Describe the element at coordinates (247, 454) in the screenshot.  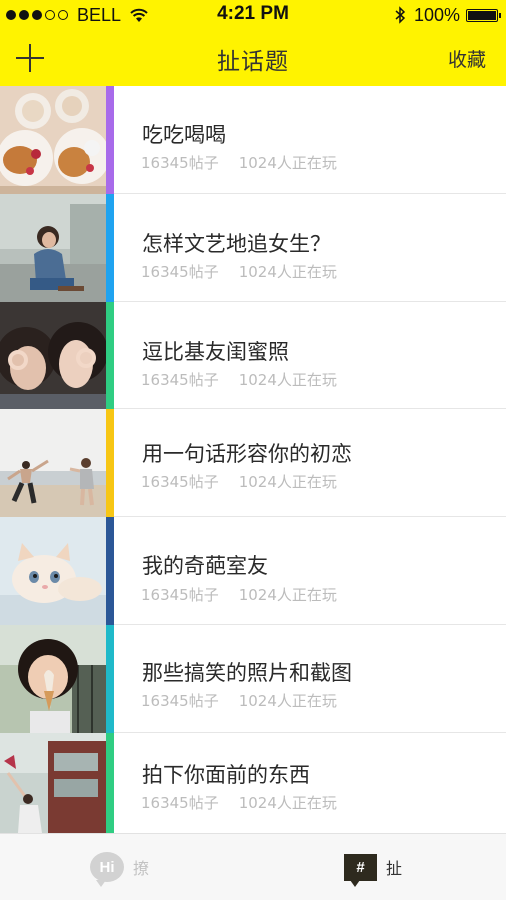
I see `topic-title: 用一句话形容你的初恋` at that location.